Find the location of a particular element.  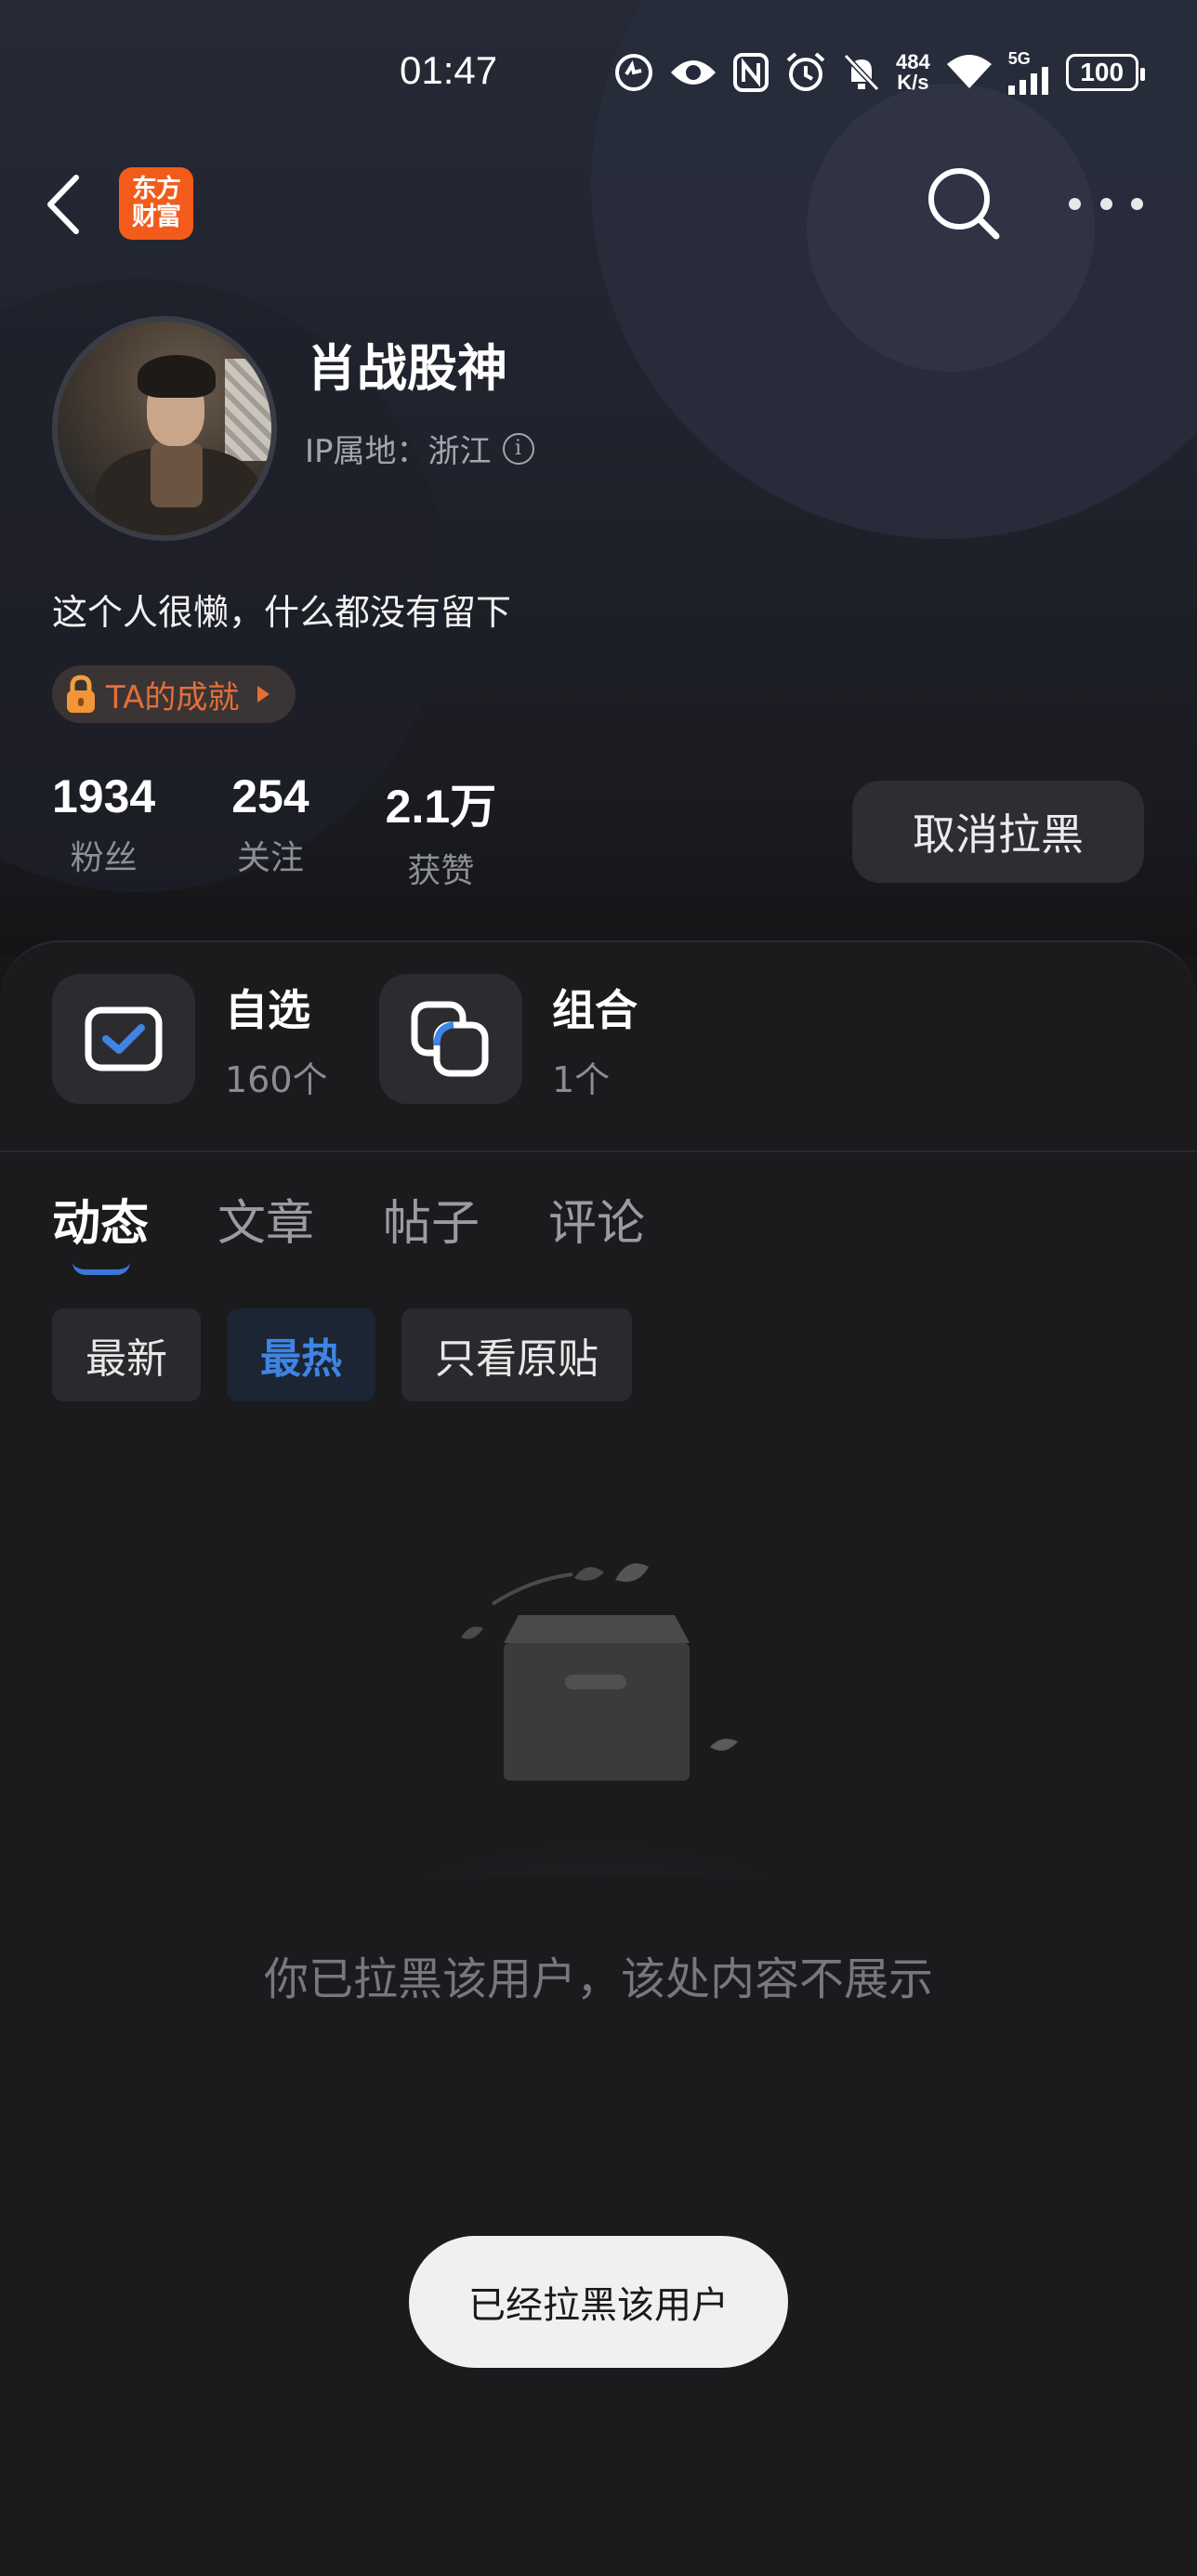

watchlist-entry: 自选 160个 is located at coordinates (190, 1039).